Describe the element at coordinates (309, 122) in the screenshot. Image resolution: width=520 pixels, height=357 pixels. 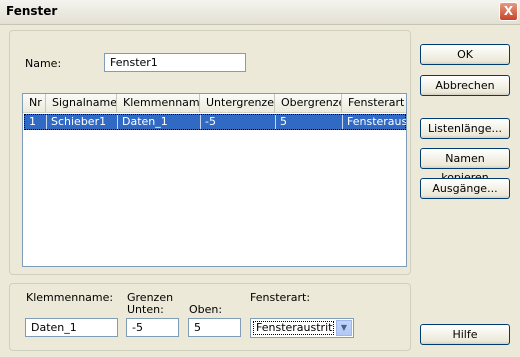
I see `cell-obergrenze: 5` at that location.